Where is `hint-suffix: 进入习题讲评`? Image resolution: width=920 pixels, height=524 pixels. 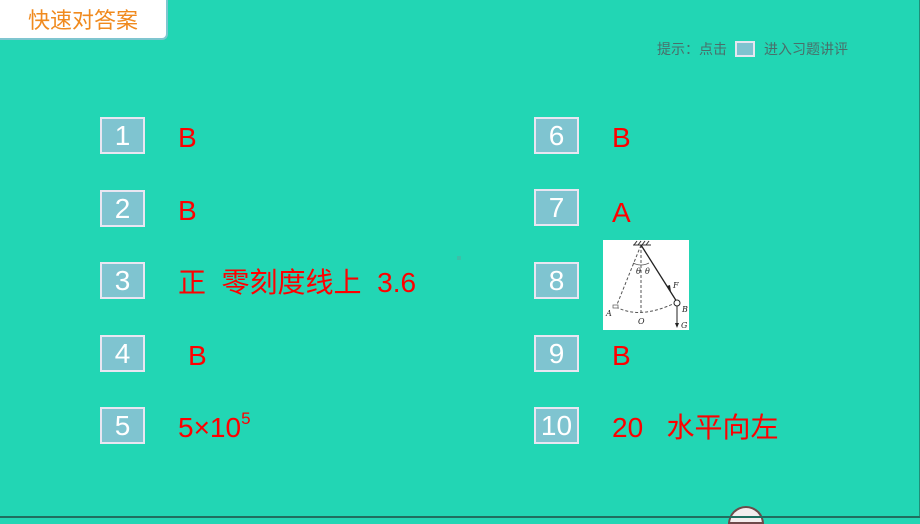 hint-suffix: 进入习题讲评 is located at coordinates (806, 50).